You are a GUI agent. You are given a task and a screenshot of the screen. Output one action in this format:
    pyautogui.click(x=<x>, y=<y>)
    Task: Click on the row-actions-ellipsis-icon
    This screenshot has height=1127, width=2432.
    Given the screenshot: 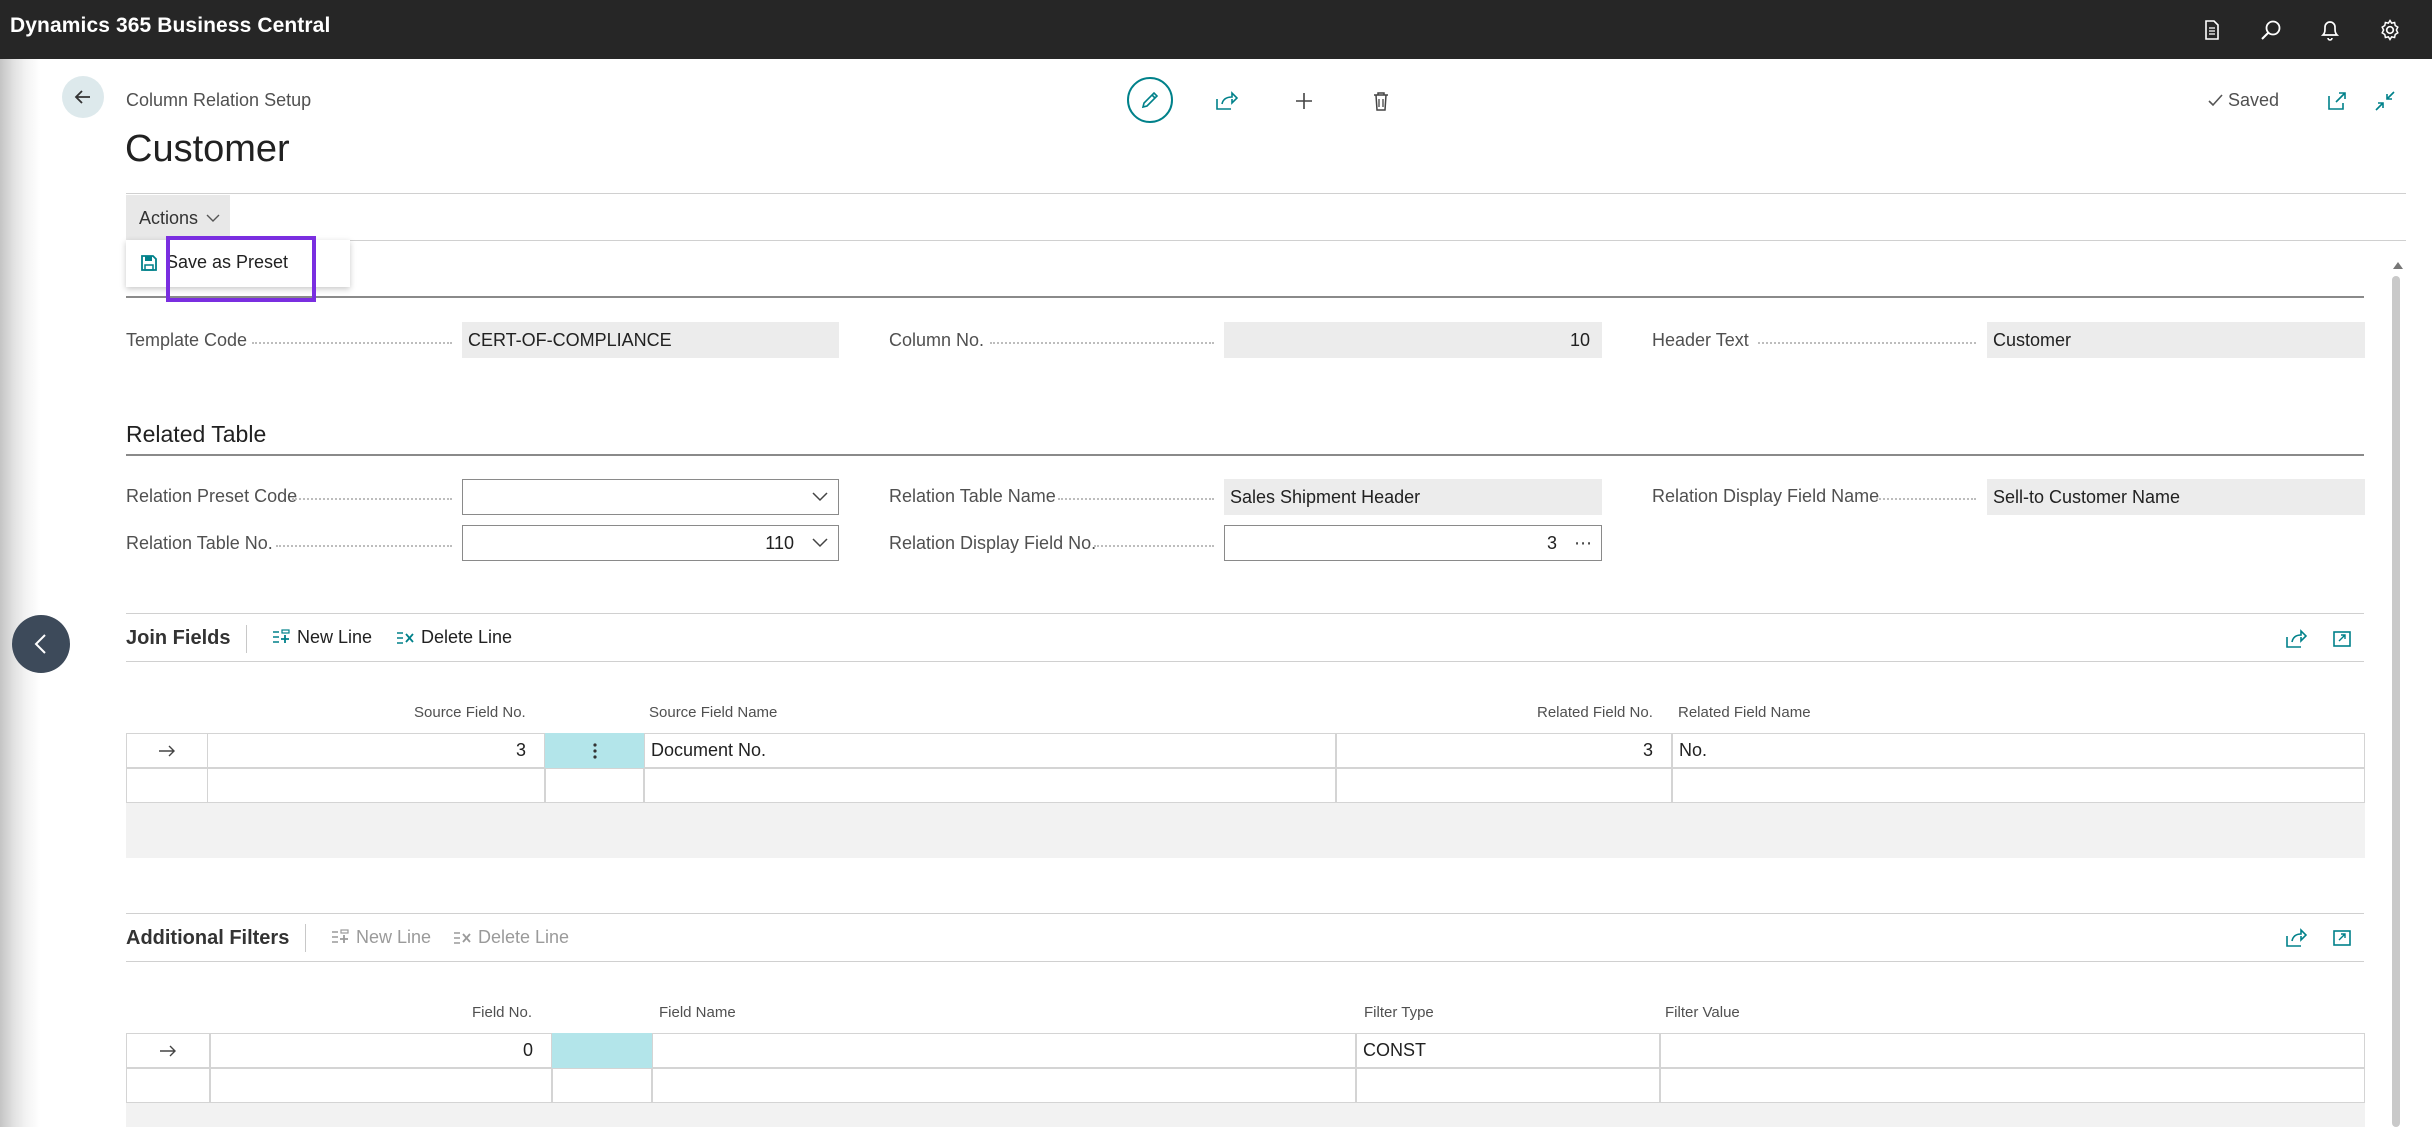 What is the action you would take?
    pyautogui.click(x=594, y=750)
    